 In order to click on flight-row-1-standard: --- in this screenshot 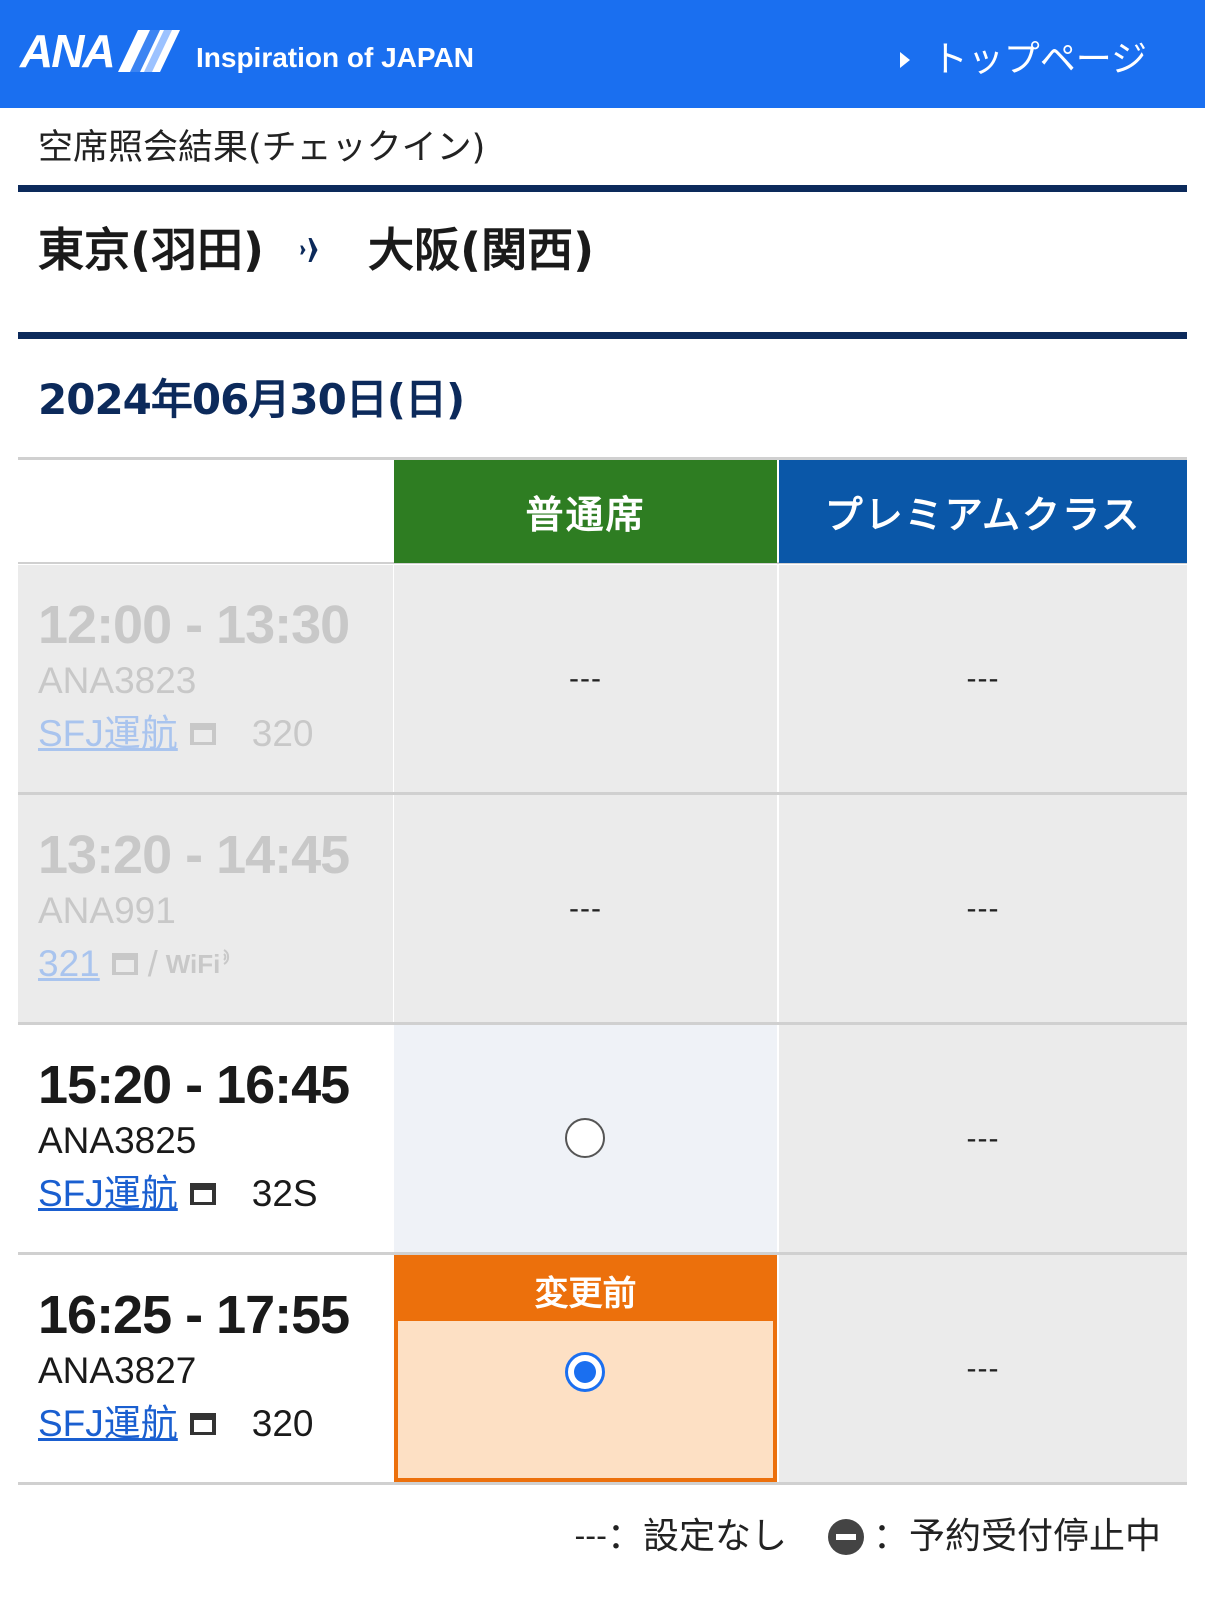, I will do `click(585, 678)`.